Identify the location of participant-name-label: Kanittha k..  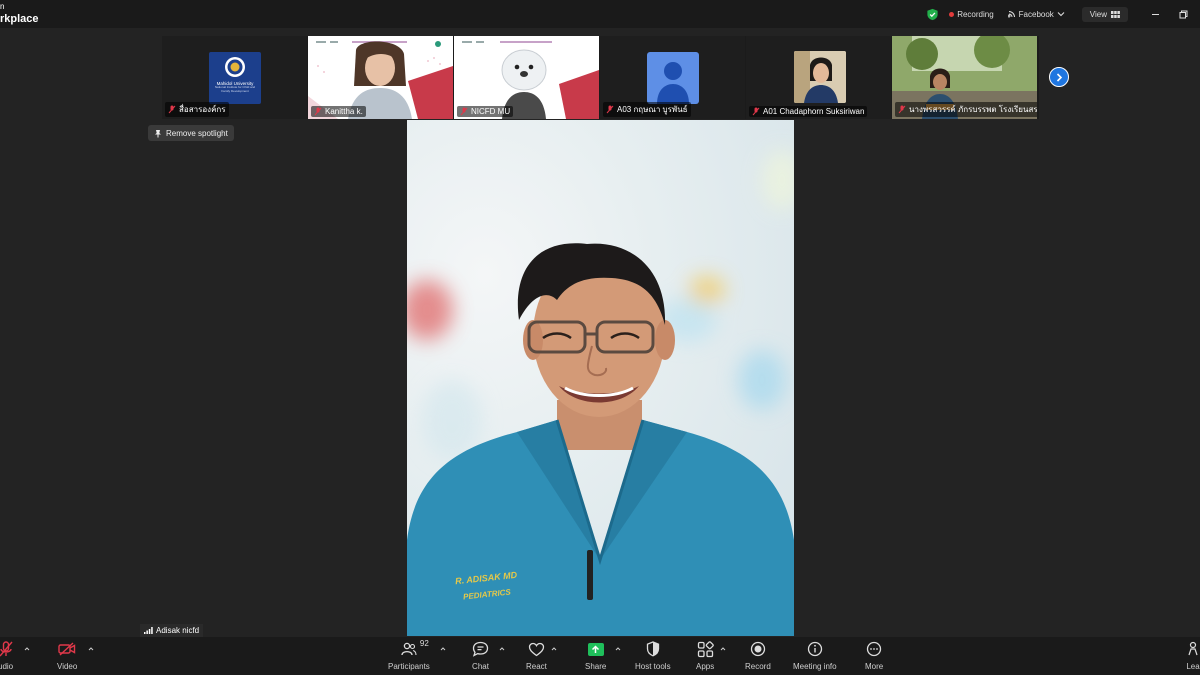
(338, 111).